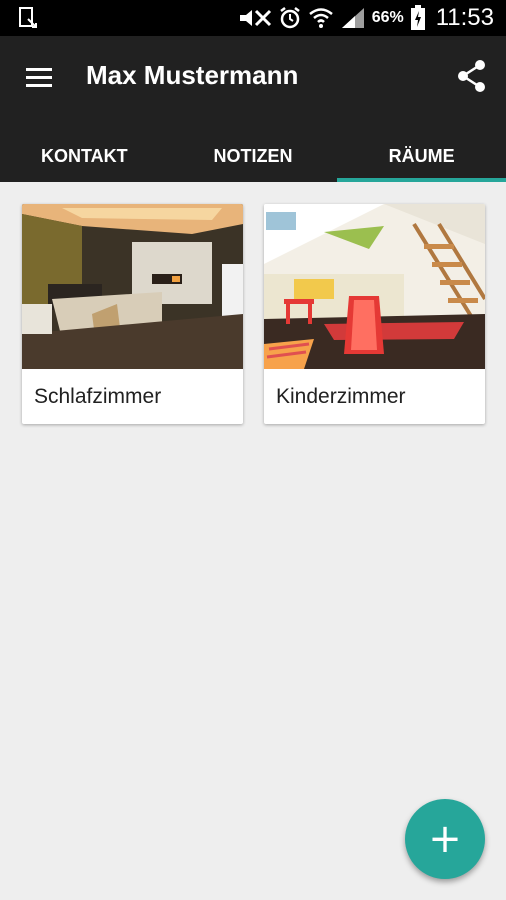  Describe the element at coordinates (472, 76) in the screenshot. I see `share-icon` at that location.